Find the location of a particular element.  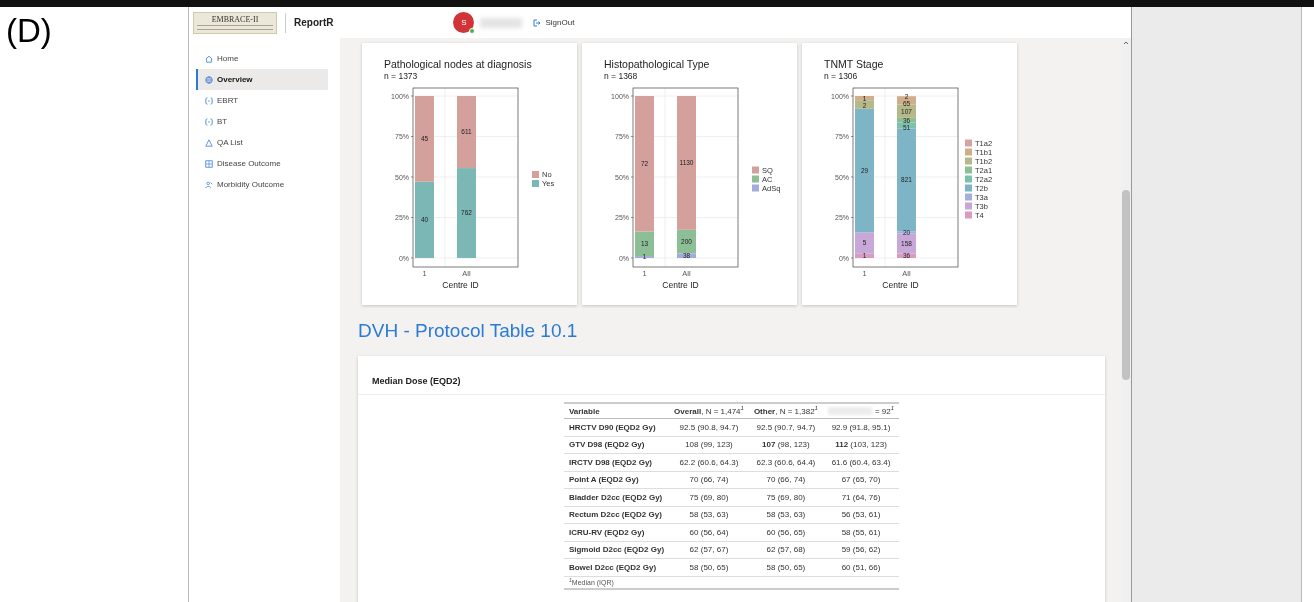

triangle-icon is located at coordinates (209, 142).